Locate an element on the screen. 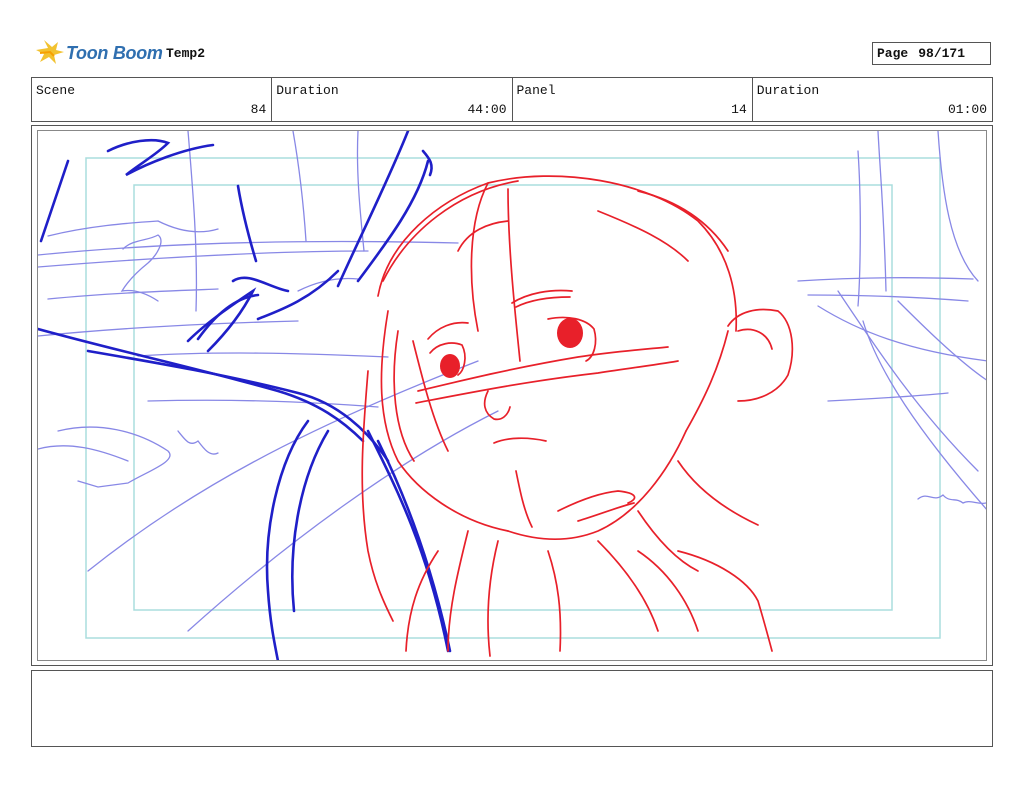 The width and height of the screenshot is (1024, 793). scene-value: 84 is located at coordinates (258, 109).